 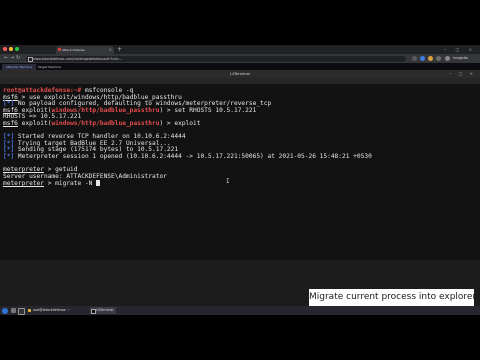 I want to click on terminal-window-buttons: – □ ×, so click(x=462, y=74).